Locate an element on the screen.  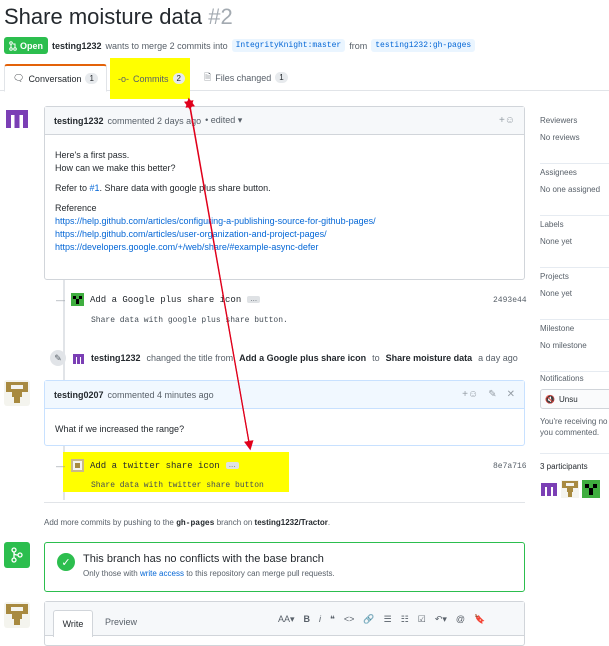
comment-icon: 🗨 is located at coordinates (19, 78).